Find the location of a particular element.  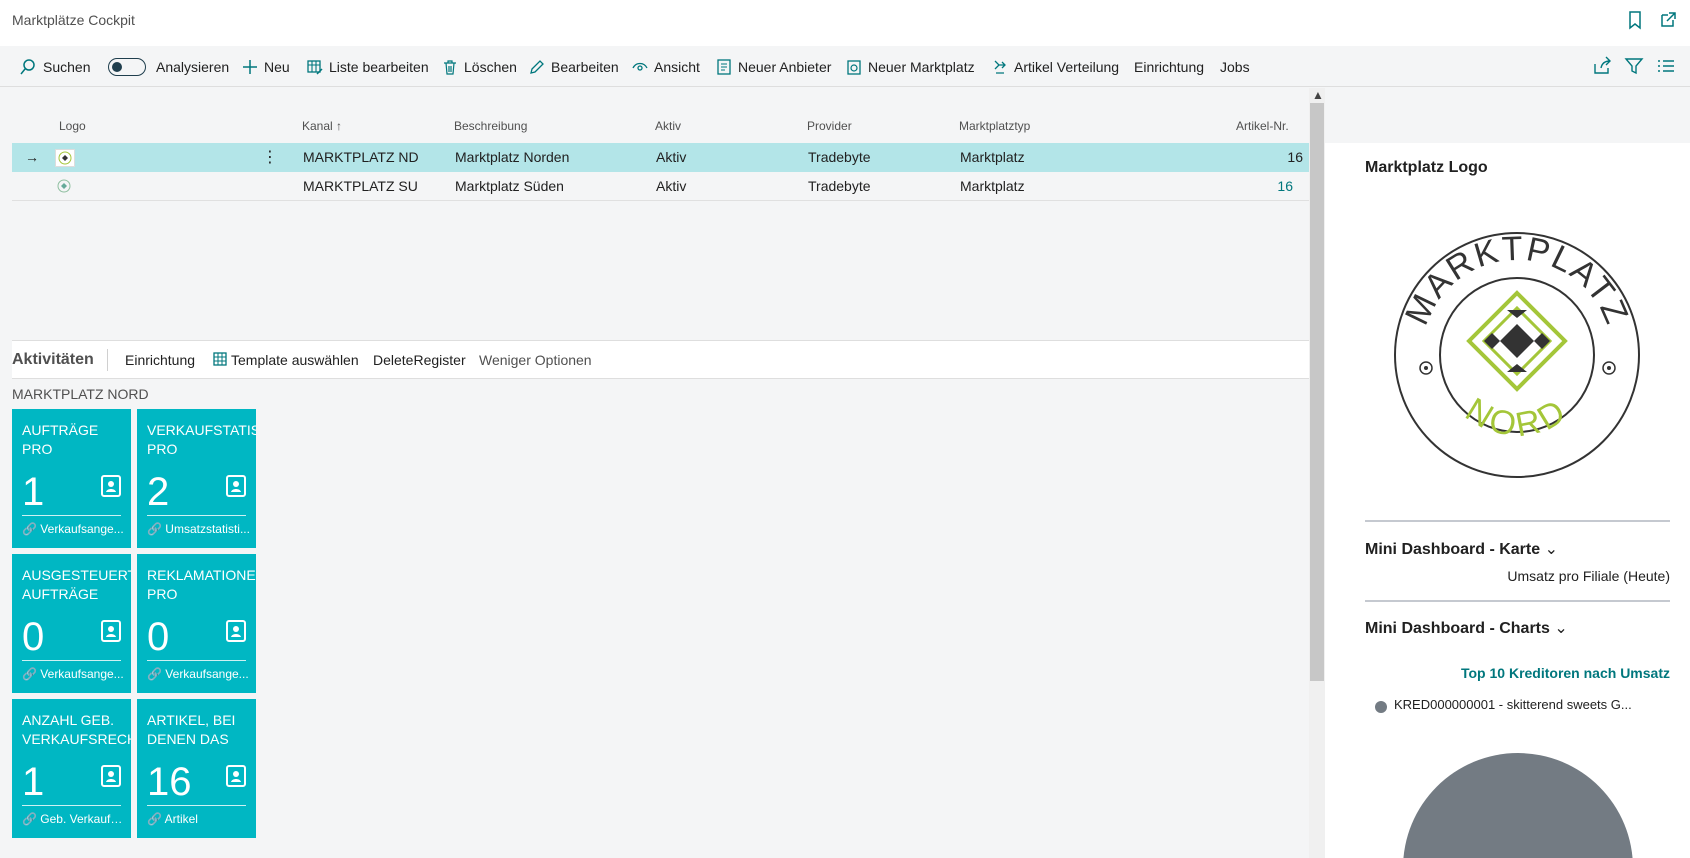

active-cell: Aktiv is located at coordinates (671, 186).